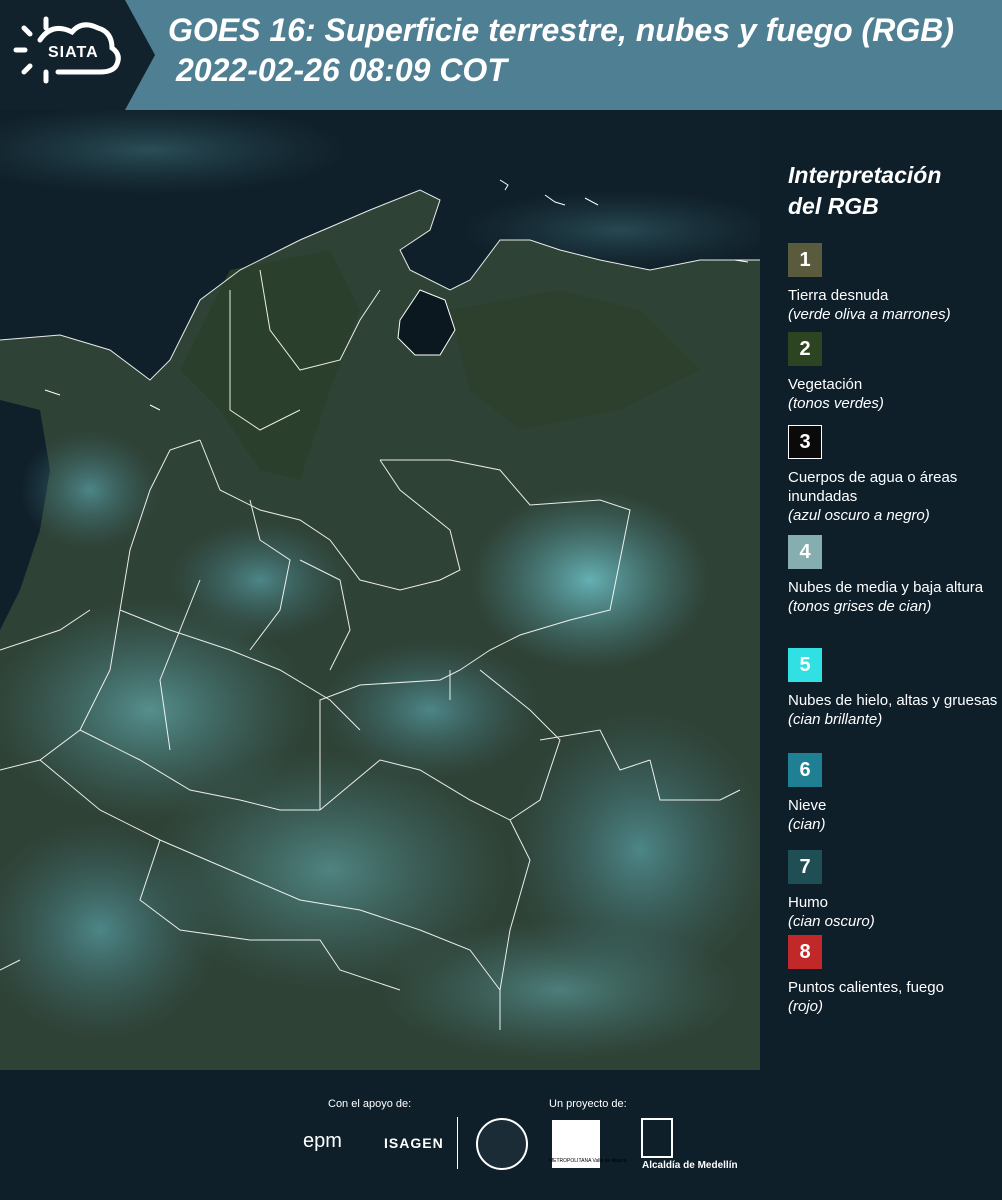  Describe the element at coordinates (805, 442) in the screenshot. I see `legend-swatch: 3` at that location.